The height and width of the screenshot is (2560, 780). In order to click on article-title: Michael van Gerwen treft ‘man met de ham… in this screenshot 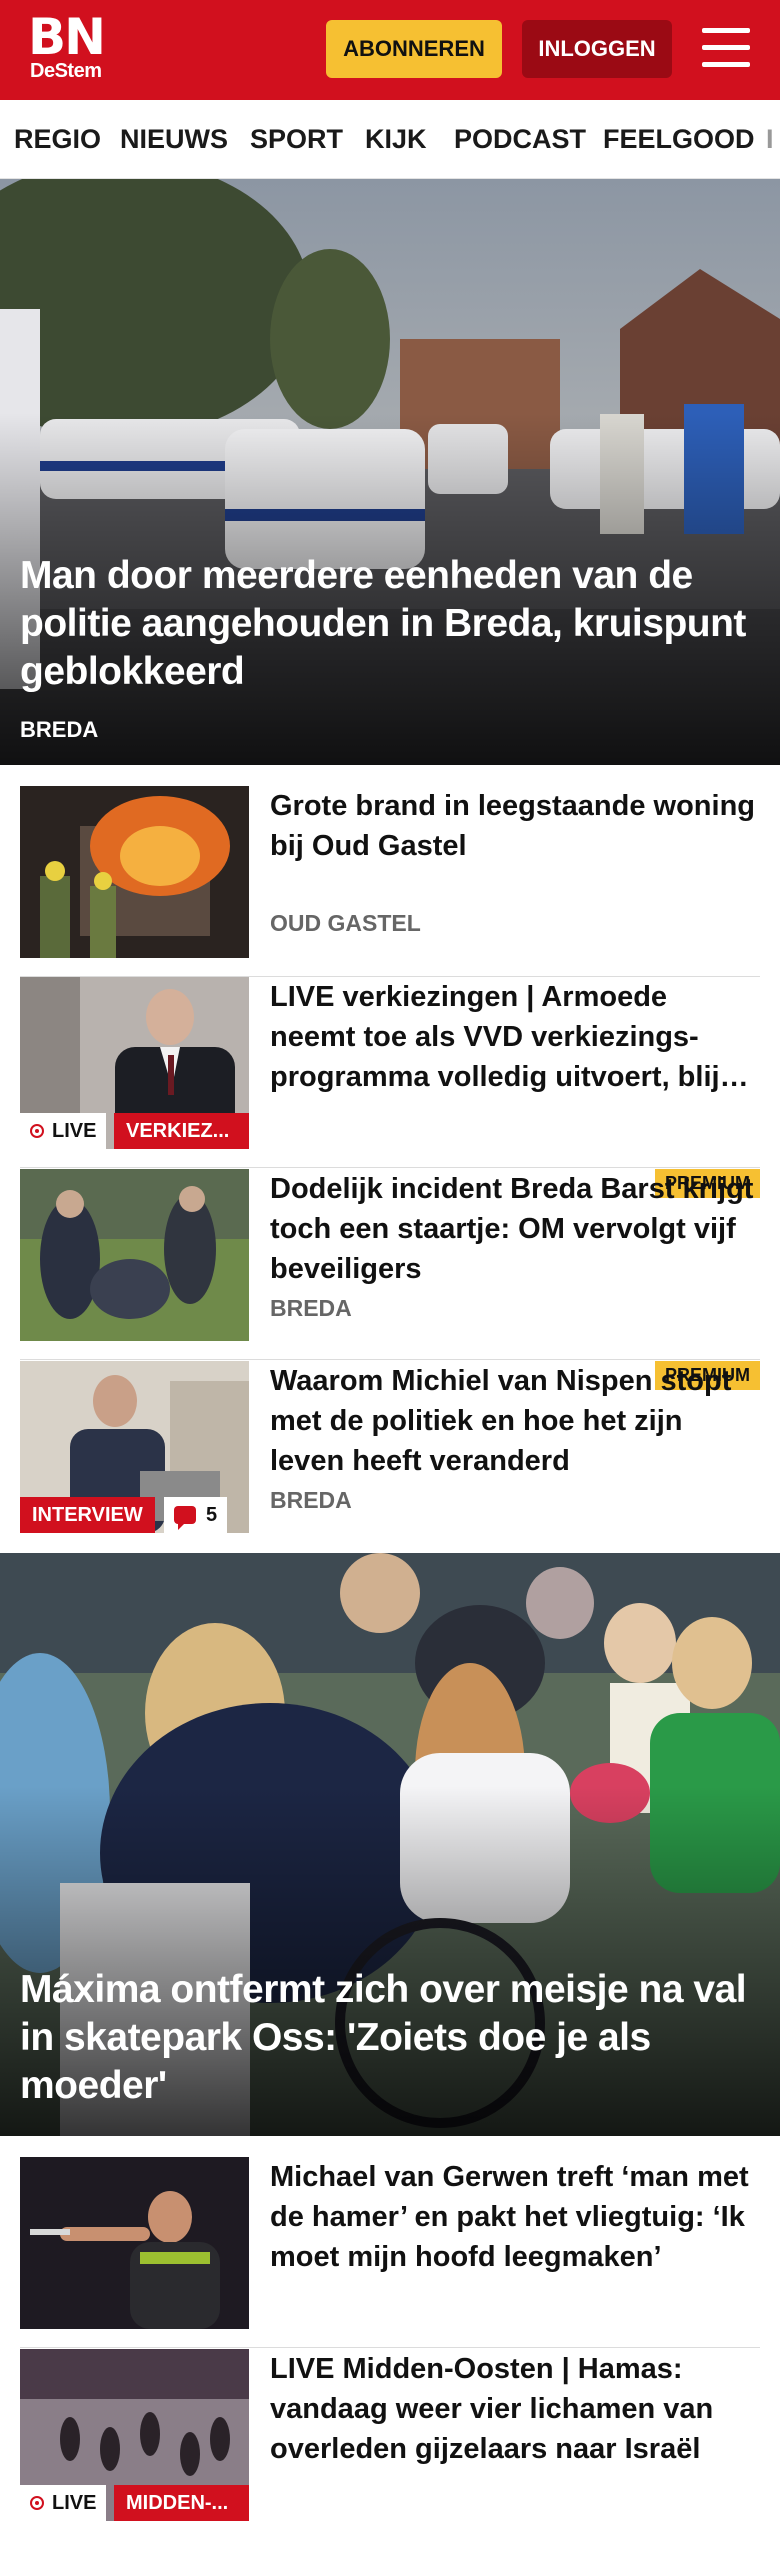, I will do `click(515, 2217)`.